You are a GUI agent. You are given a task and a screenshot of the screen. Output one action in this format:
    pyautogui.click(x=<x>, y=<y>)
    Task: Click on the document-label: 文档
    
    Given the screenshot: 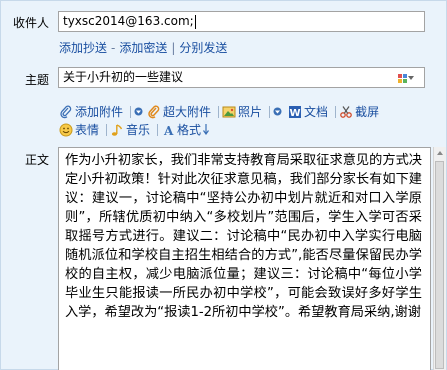 What is the action you would take?
    pyautogui.click(x=316, y=112)
    